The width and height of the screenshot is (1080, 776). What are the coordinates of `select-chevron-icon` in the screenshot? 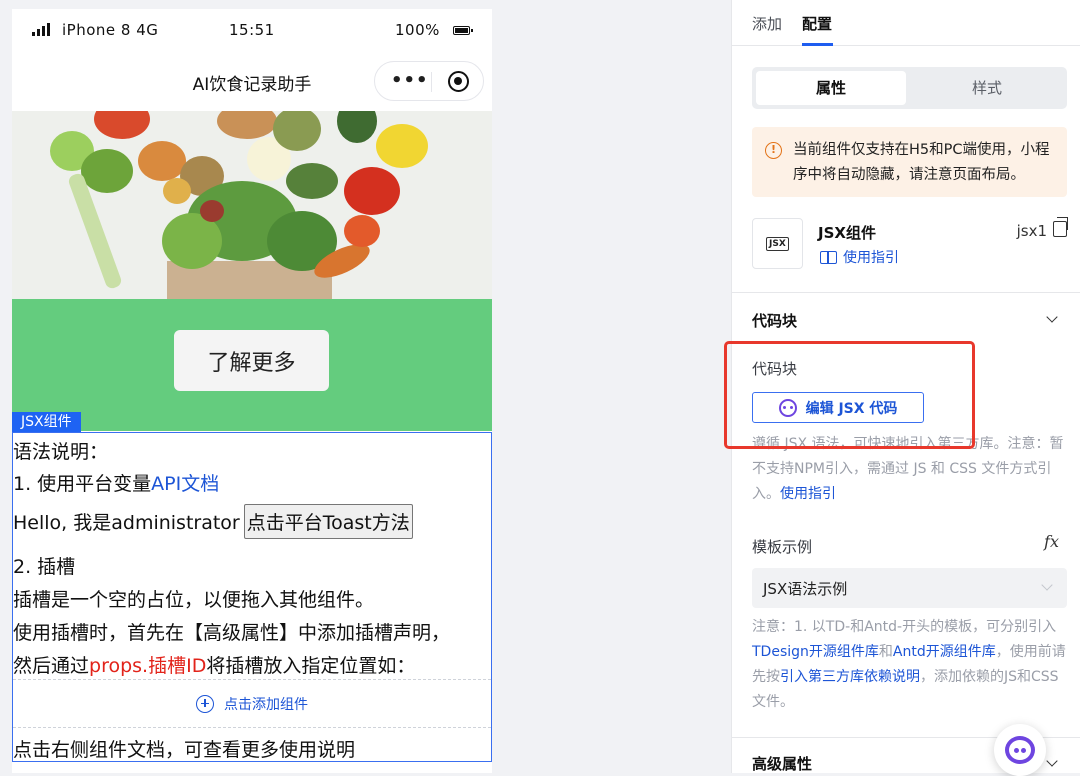 It's located at (1047, 585).